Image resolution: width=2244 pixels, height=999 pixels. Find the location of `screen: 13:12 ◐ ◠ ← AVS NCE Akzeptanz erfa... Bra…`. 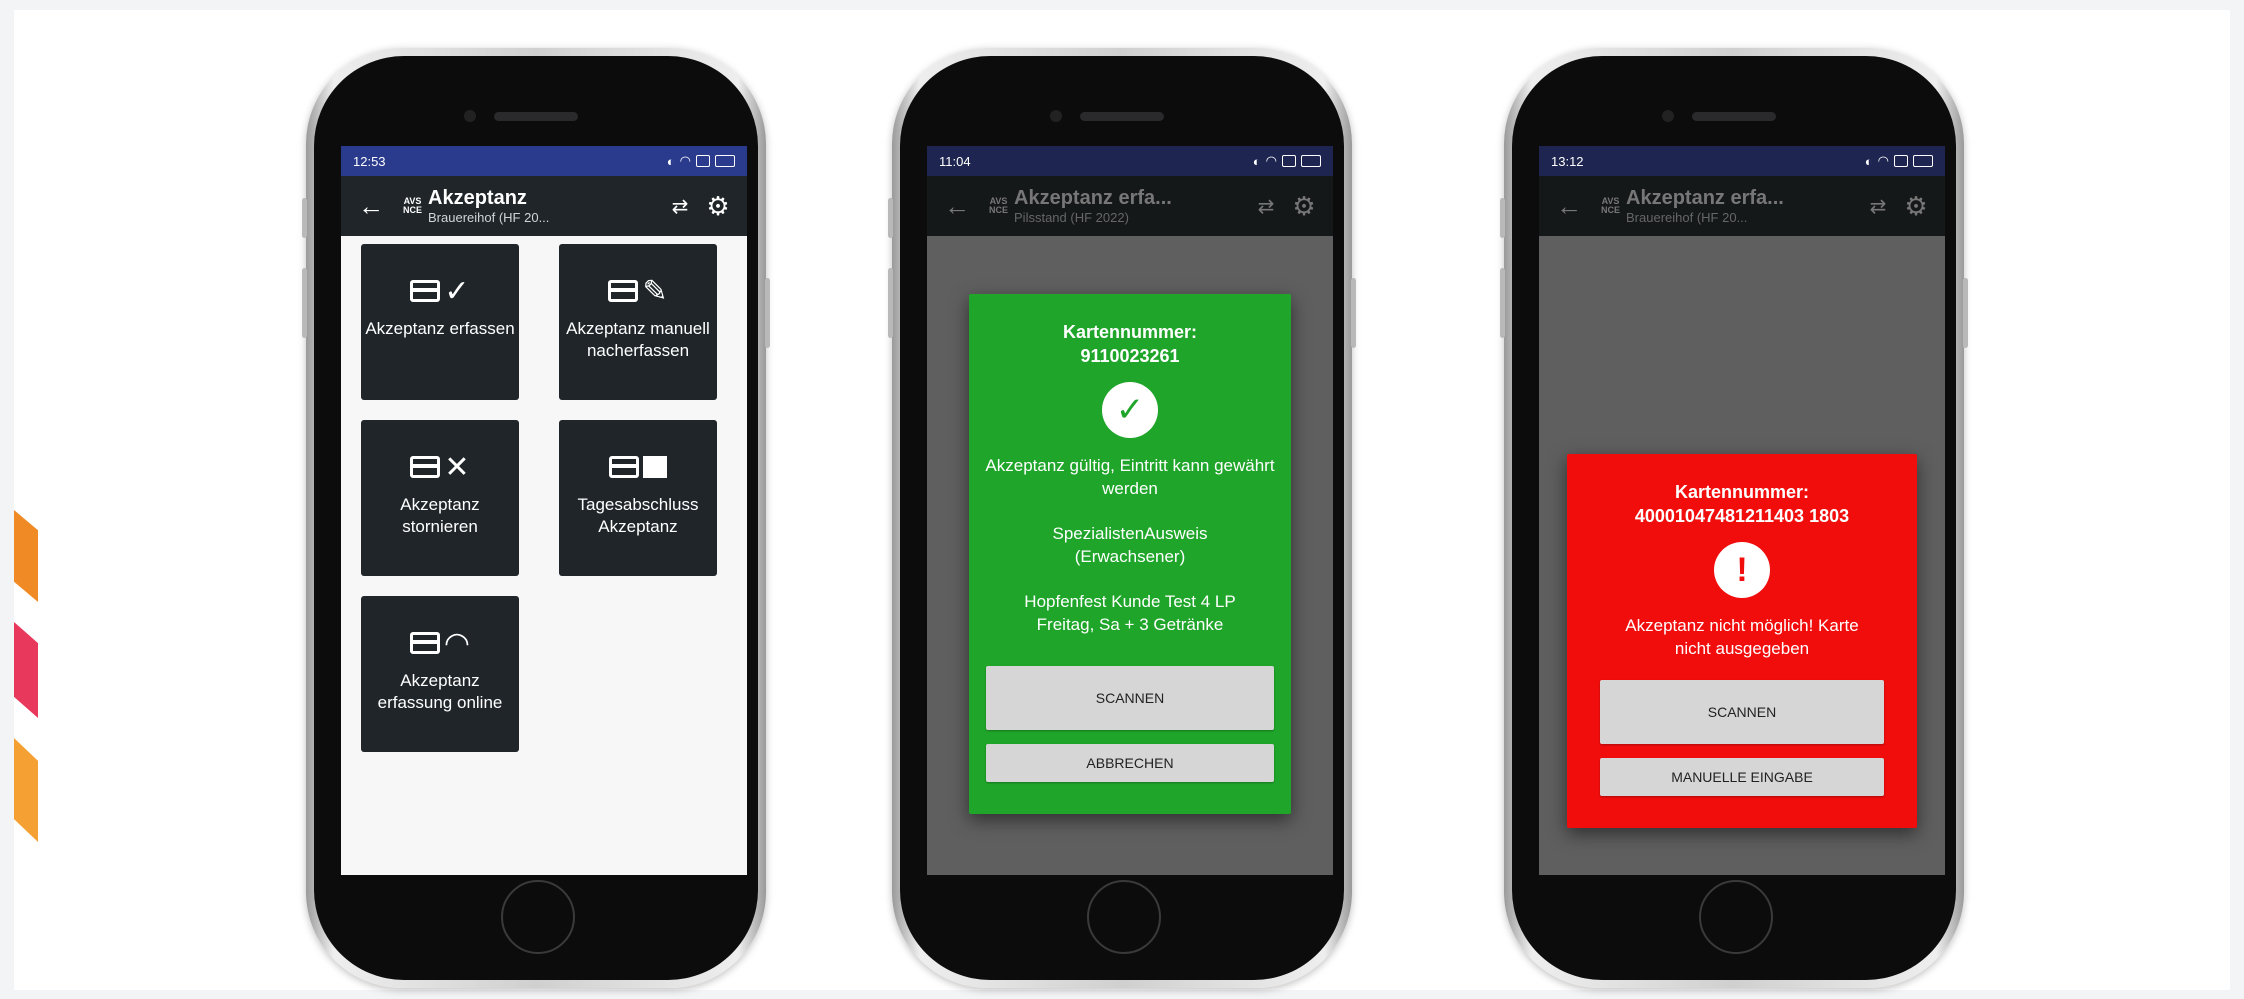

screen: 13:12 ◐ ◠ ← AVS NCE Akzeptanz erfa... Bra… is located at coordinates (1742, 510).